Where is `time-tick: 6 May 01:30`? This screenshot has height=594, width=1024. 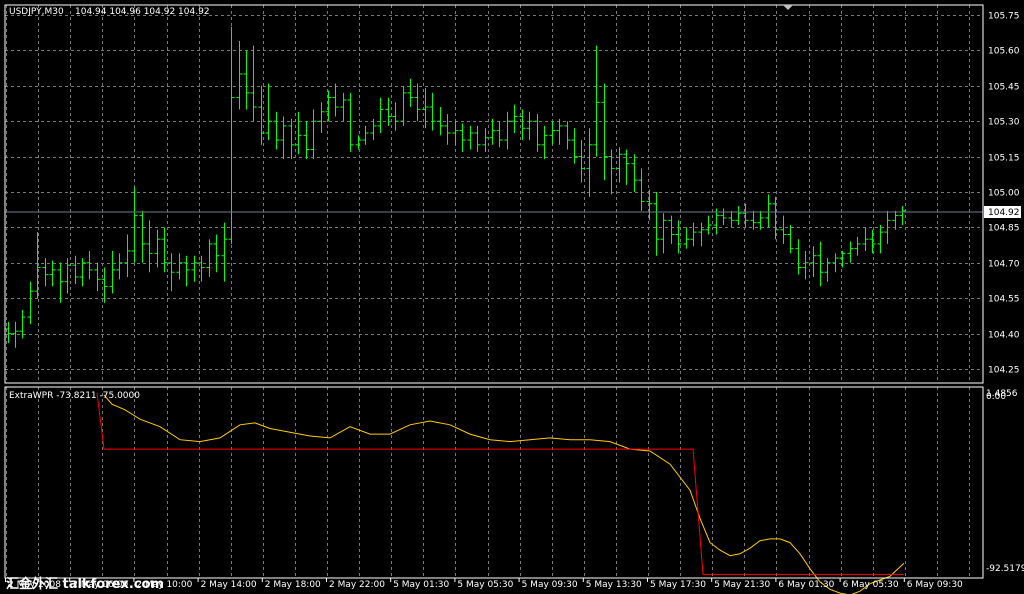
time-tick: 6 May 01:30 is located at coordinates (806, 585).